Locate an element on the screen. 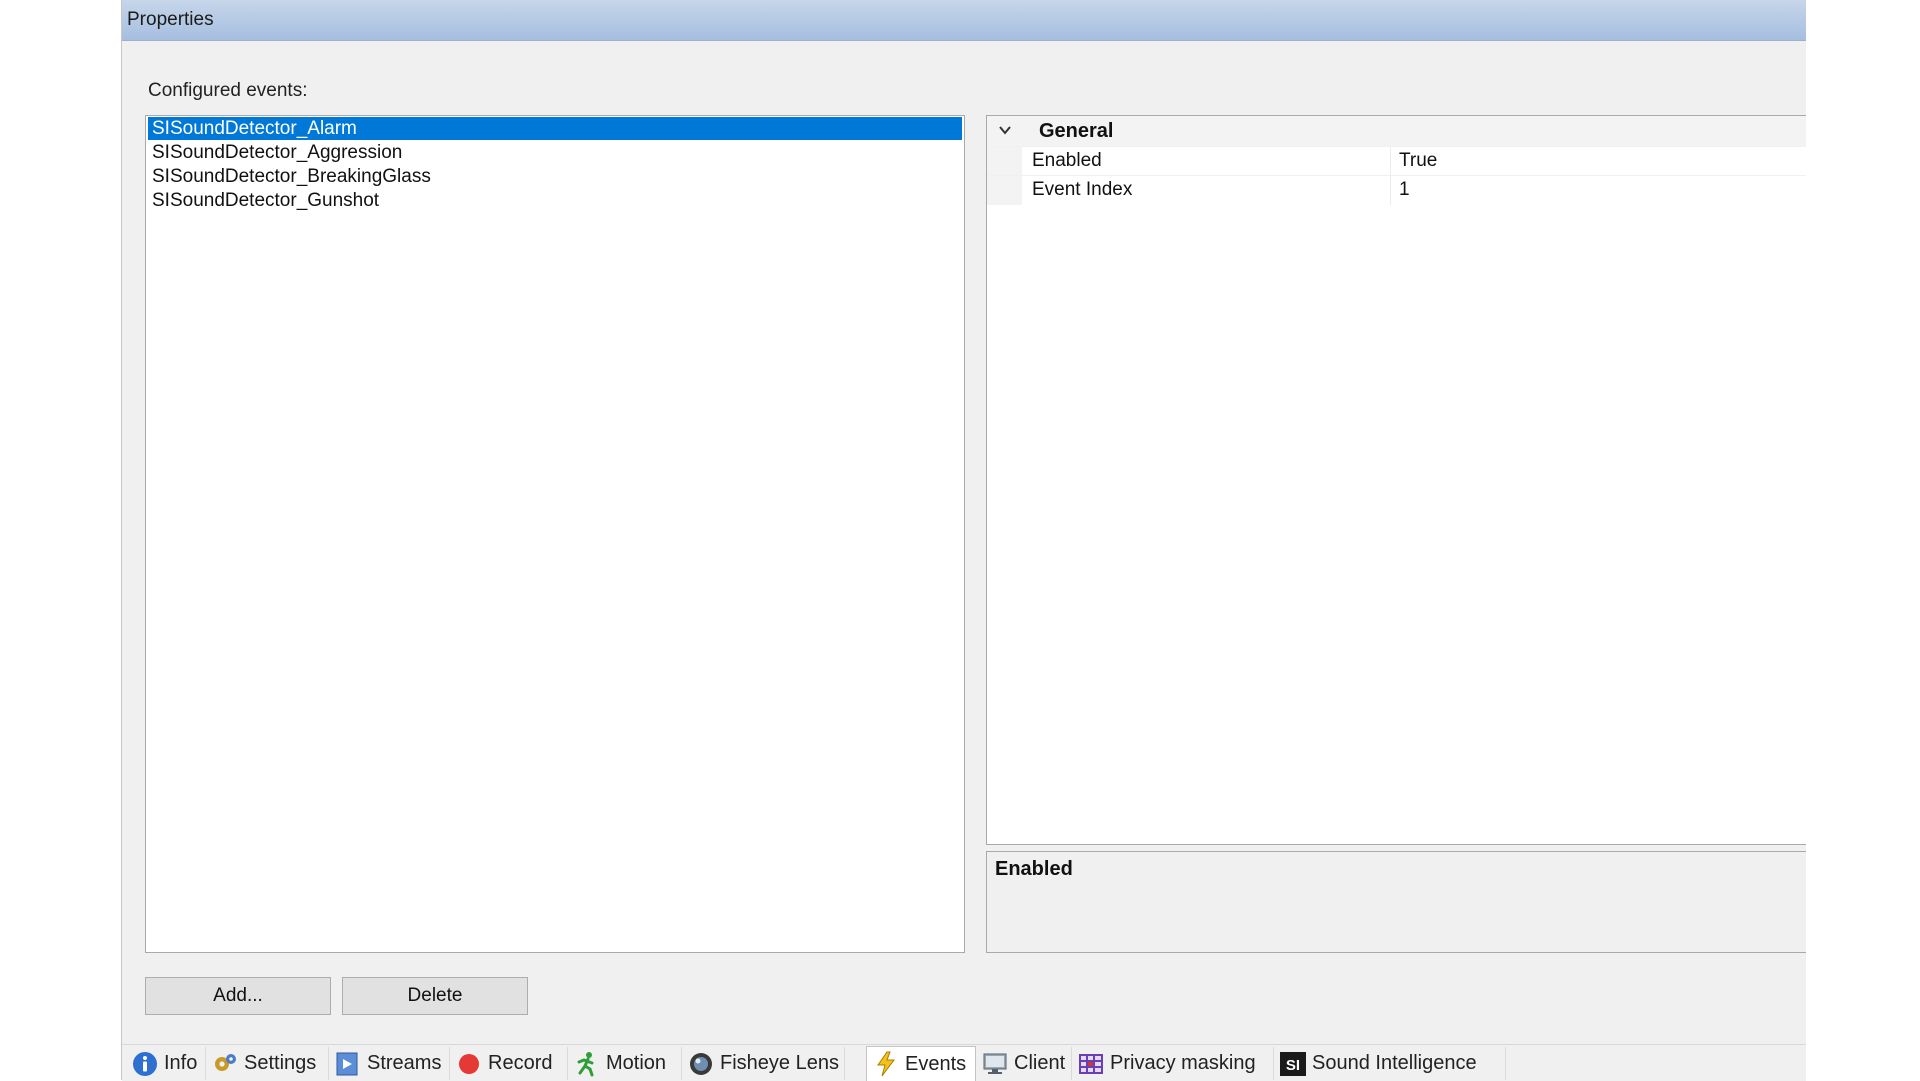 The height and width of the screenshot is (1081, 1920). tab-streams: Streams is located at coordinates (389, 1063).